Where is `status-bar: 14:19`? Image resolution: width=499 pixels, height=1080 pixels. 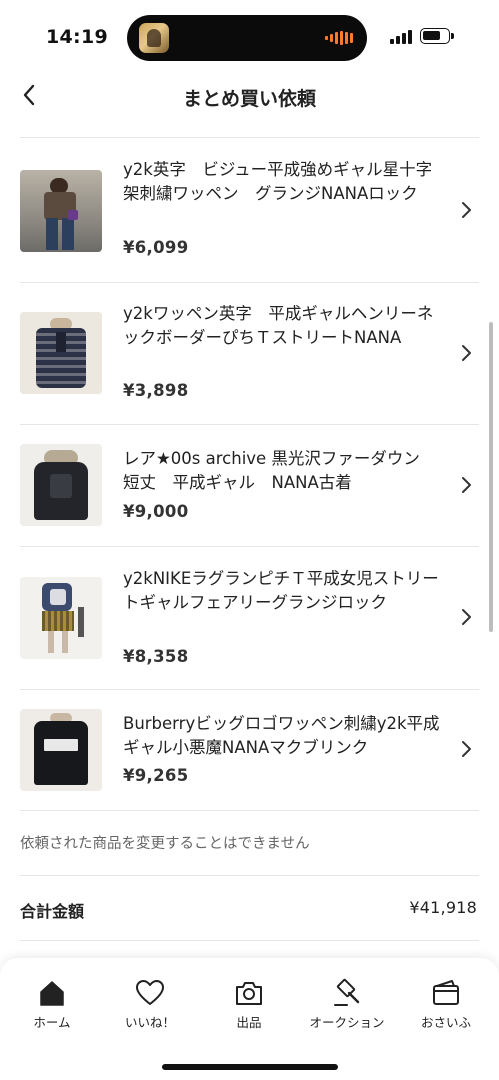 status-bar: 14:19 is located at coordinates (249, 36).